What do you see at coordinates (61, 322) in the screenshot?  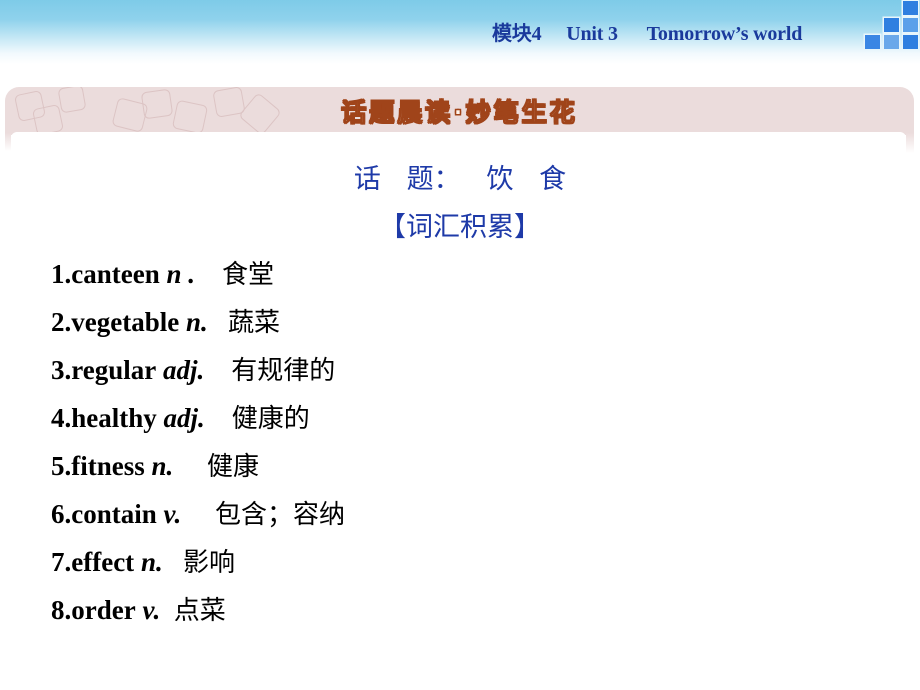 I see `vocab-number: 2.` at bounding box center [61, 322].